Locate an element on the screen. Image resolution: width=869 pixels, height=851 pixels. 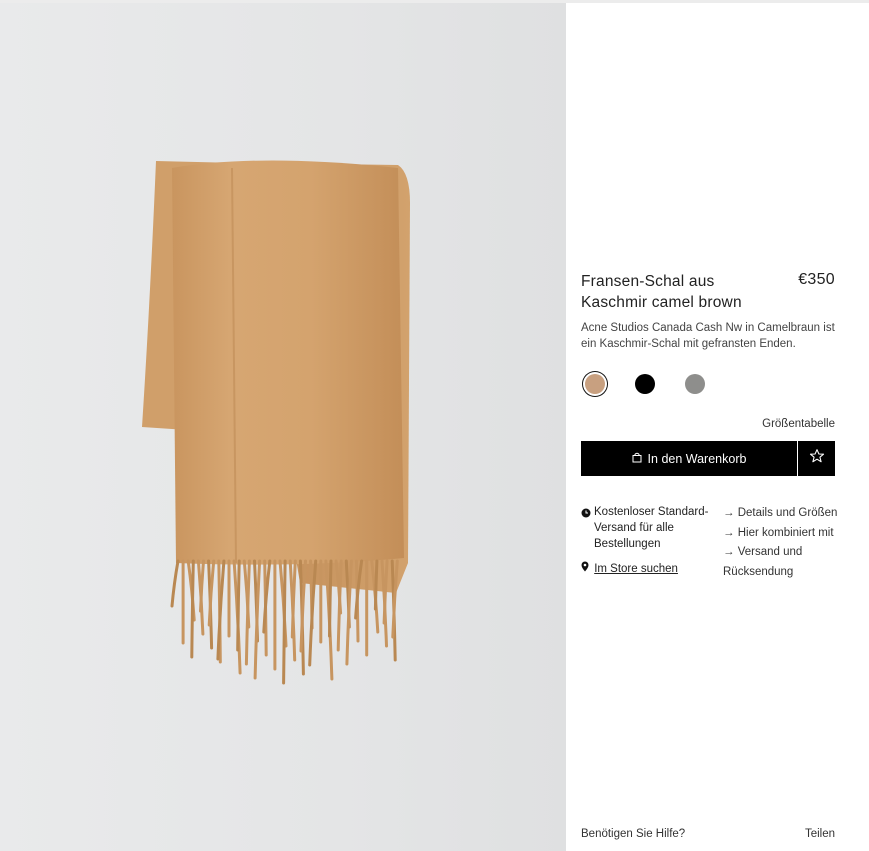
link-details-sizes: → Details und Größen is located at coordinates (782, 514).